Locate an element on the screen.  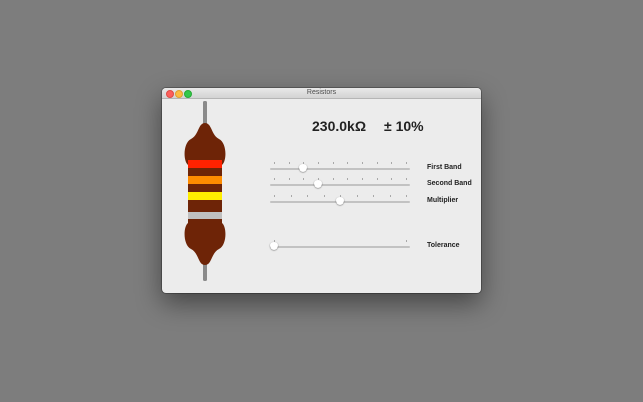
multiplier-slider is located at coordinates (340, 201).